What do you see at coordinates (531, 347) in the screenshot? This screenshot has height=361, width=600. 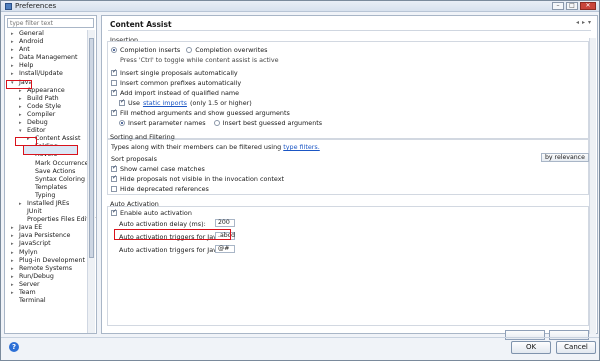 I see `ok-button: OK` at bounding box center [531, 347].